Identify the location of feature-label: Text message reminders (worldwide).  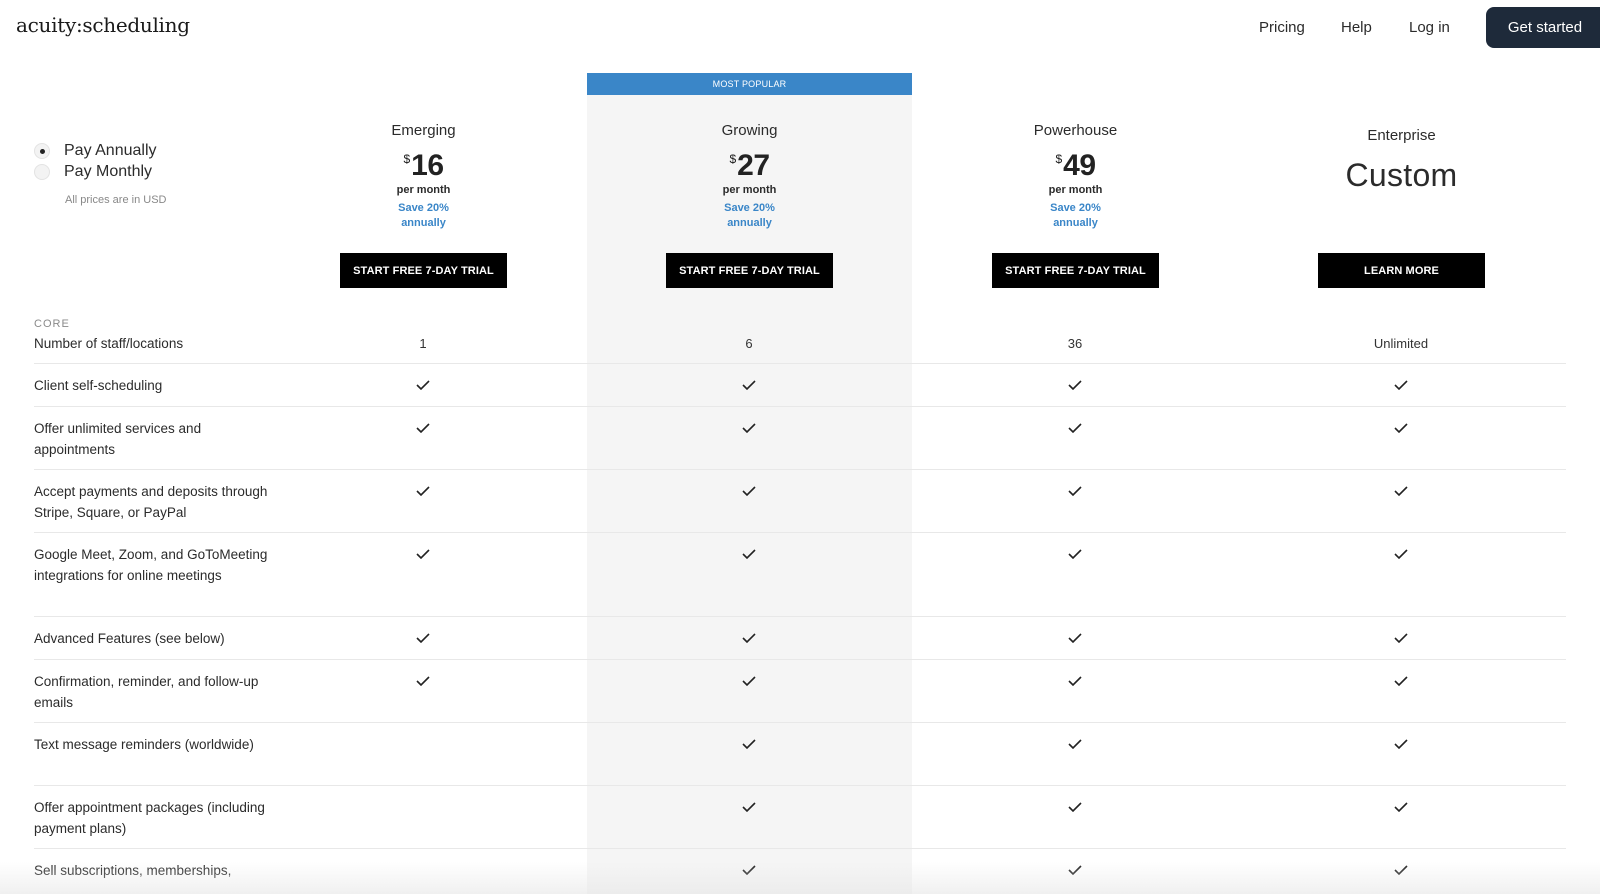
(144, 744).